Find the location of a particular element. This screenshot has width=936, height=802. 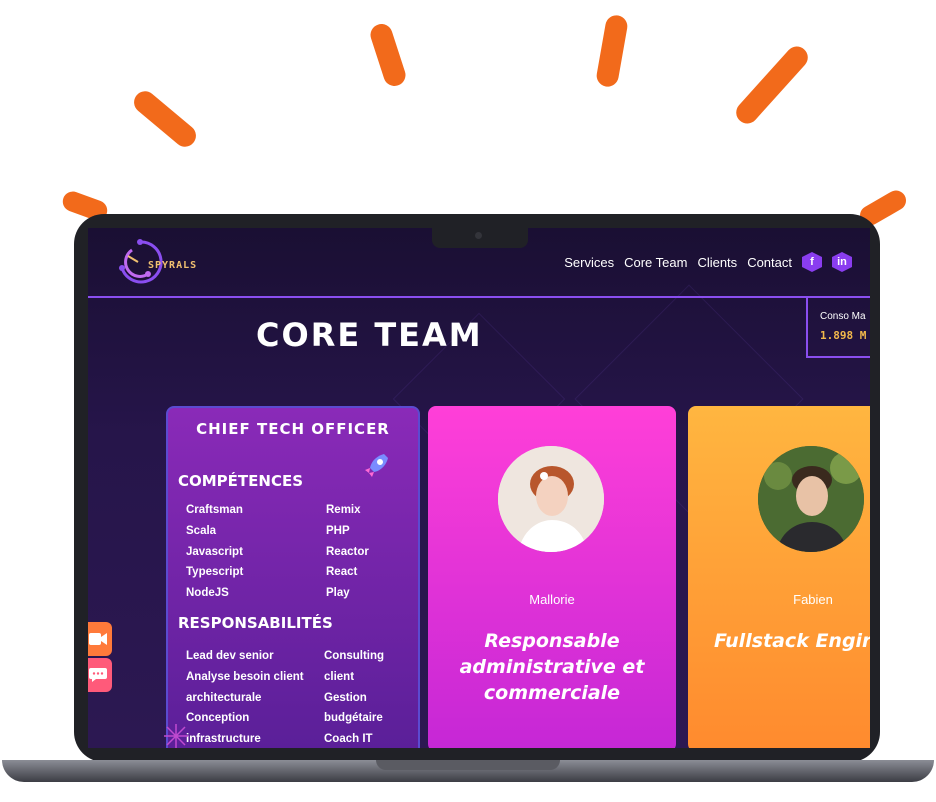

camera-icon is located at coordinates (478, 235).